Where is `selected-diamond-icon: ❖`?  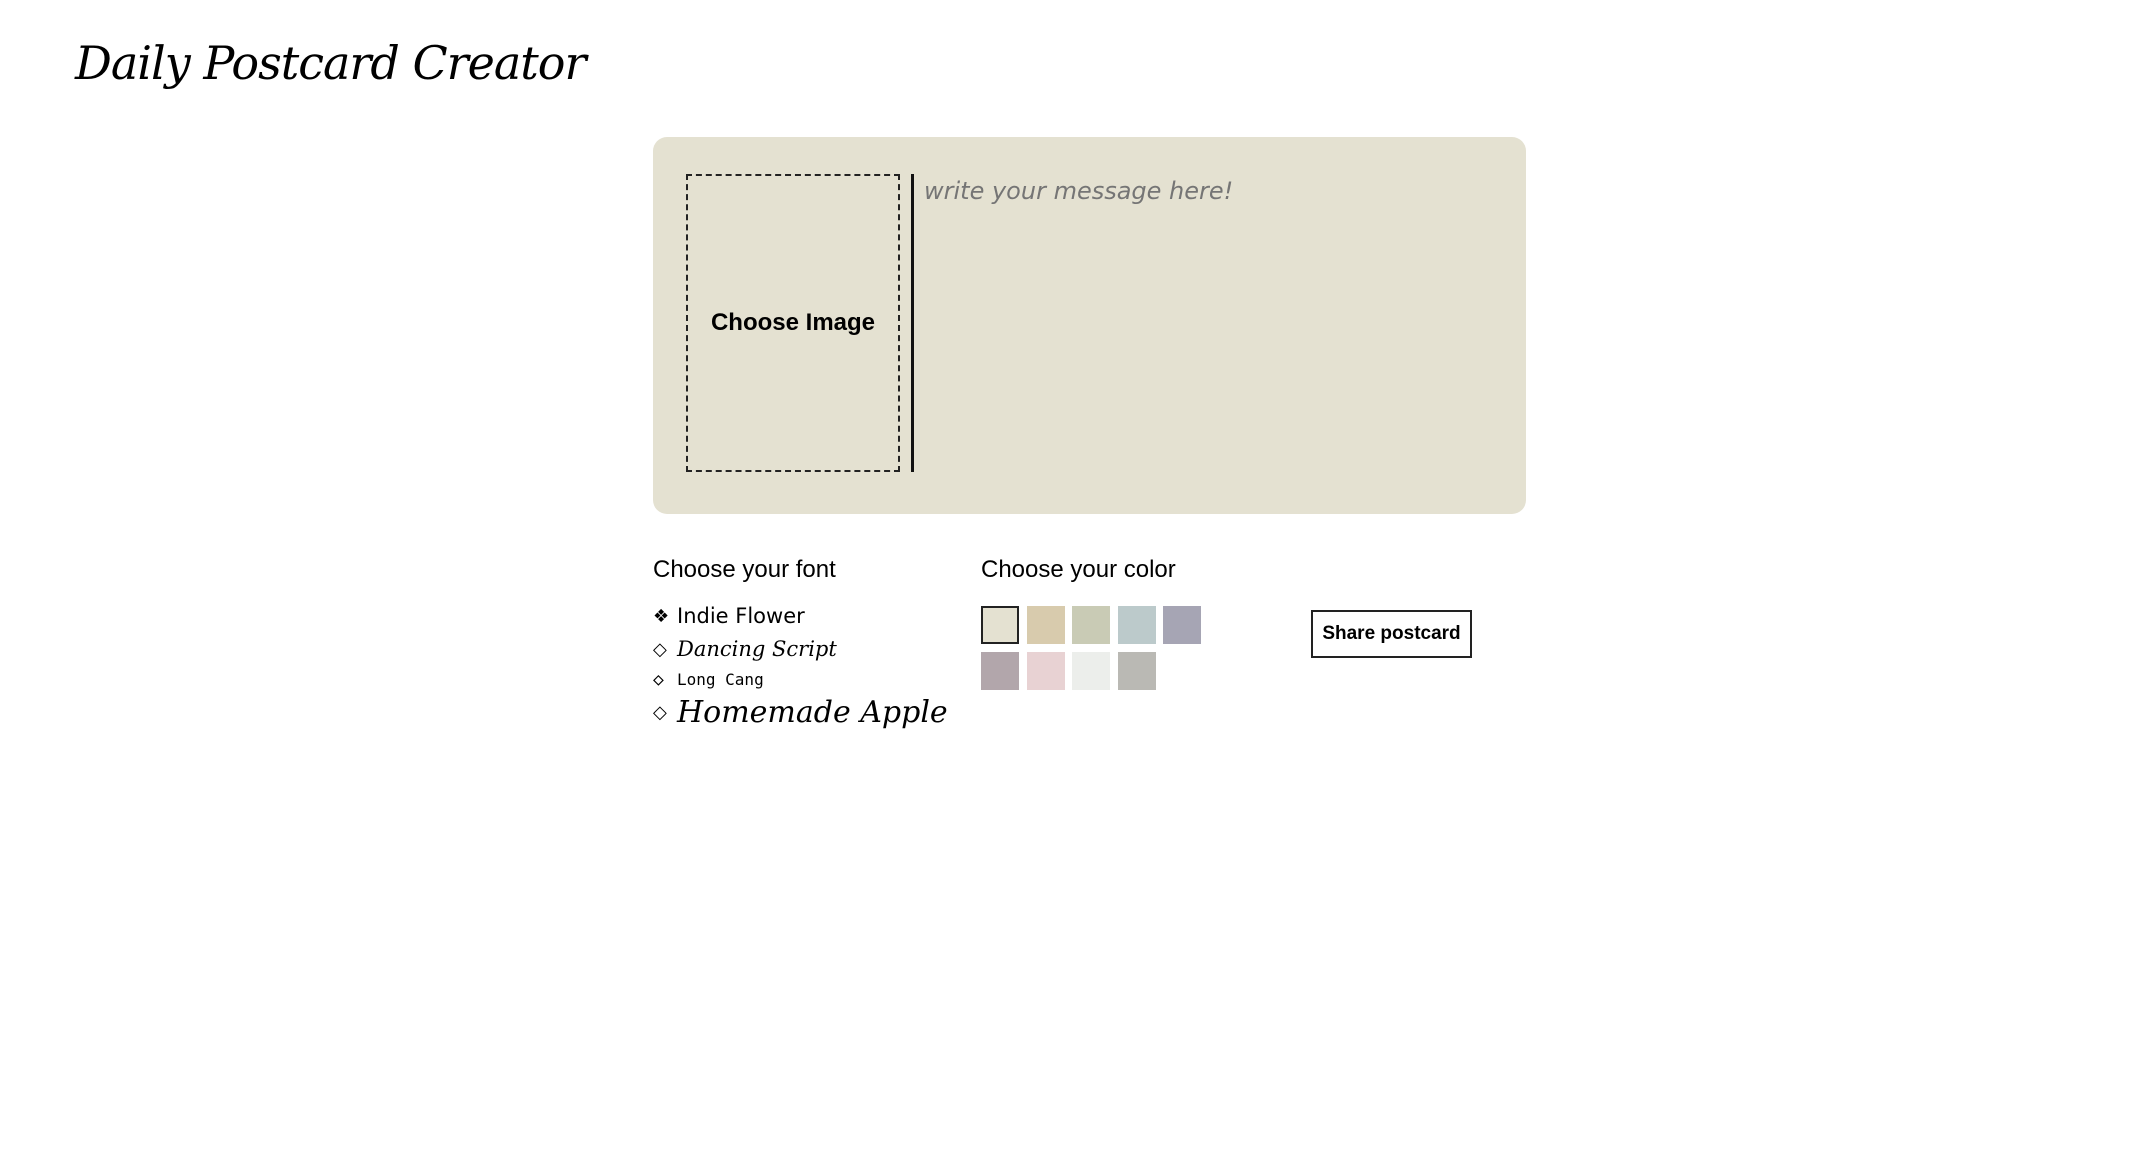
selected-diamond-icon: ❖ is located at coordinates (661, 616).